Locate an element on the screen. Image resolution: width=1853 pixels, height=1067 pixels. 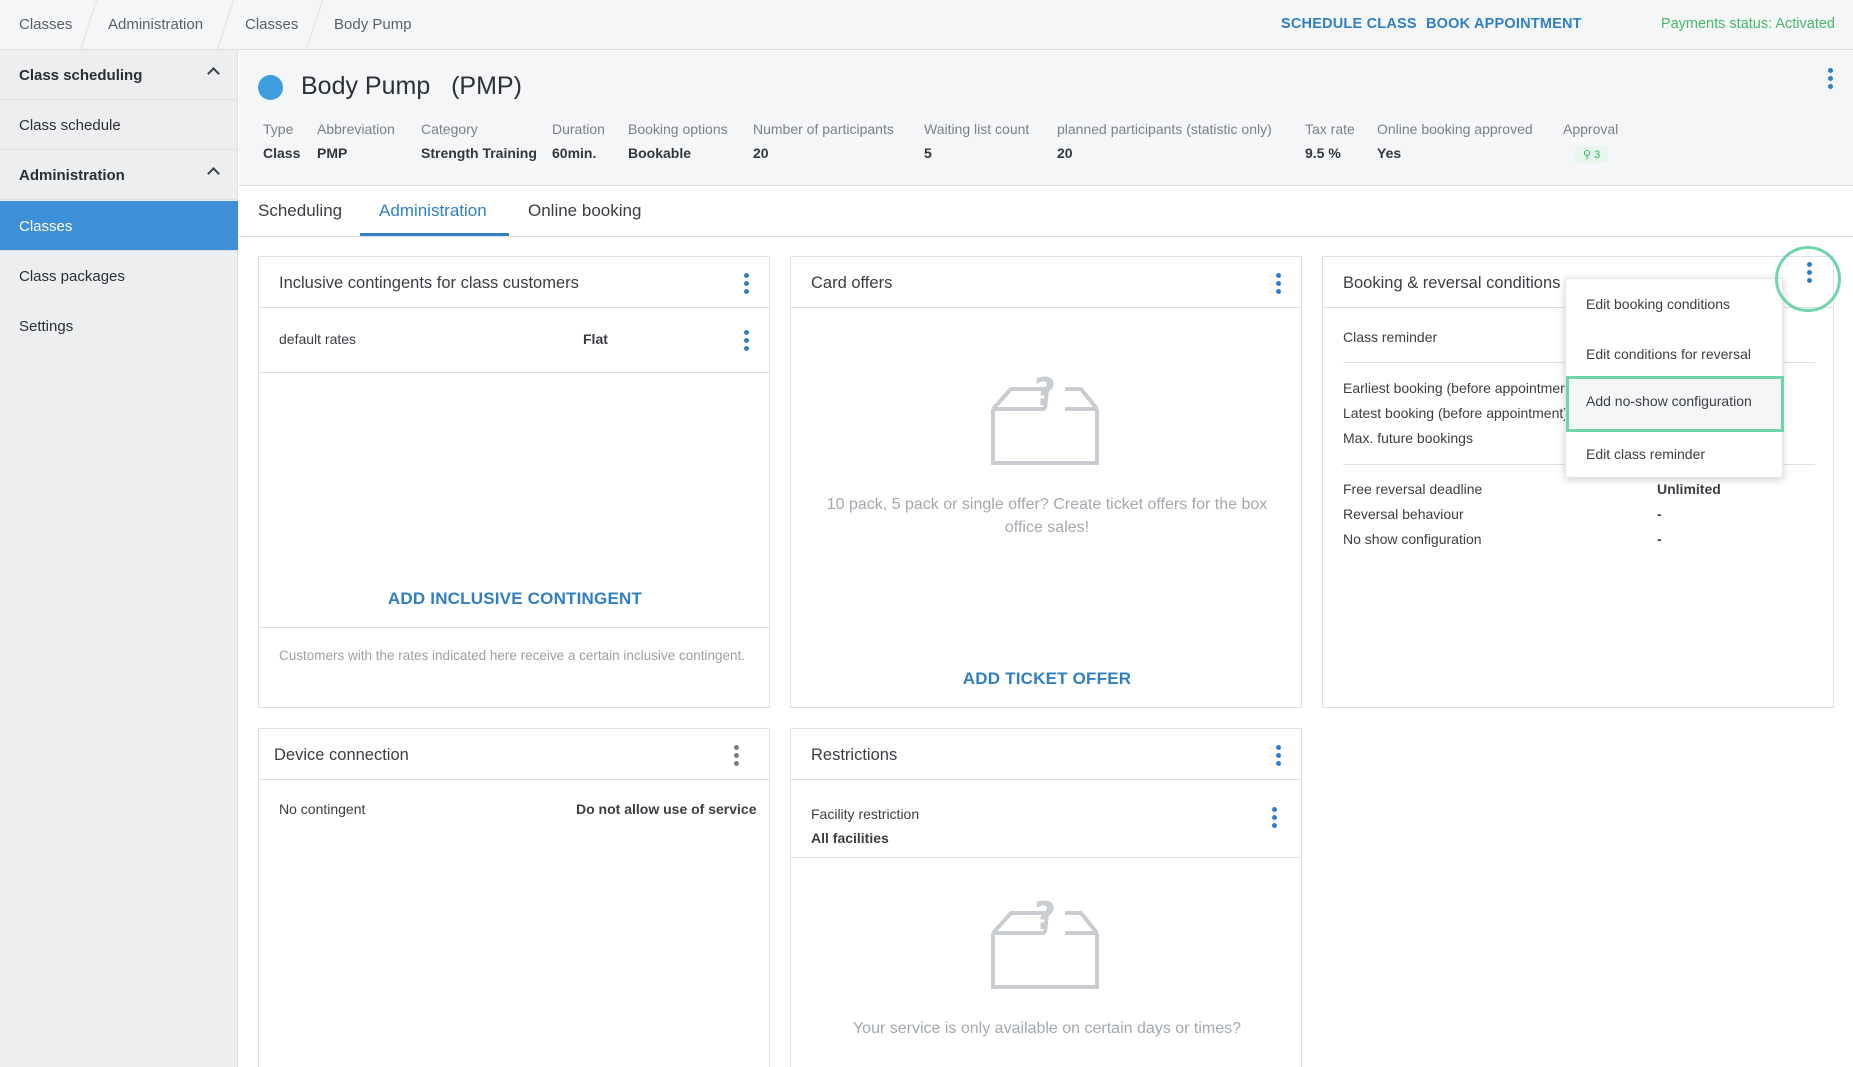
empty-box-icon: ? is located at coordinates (1045, 942).